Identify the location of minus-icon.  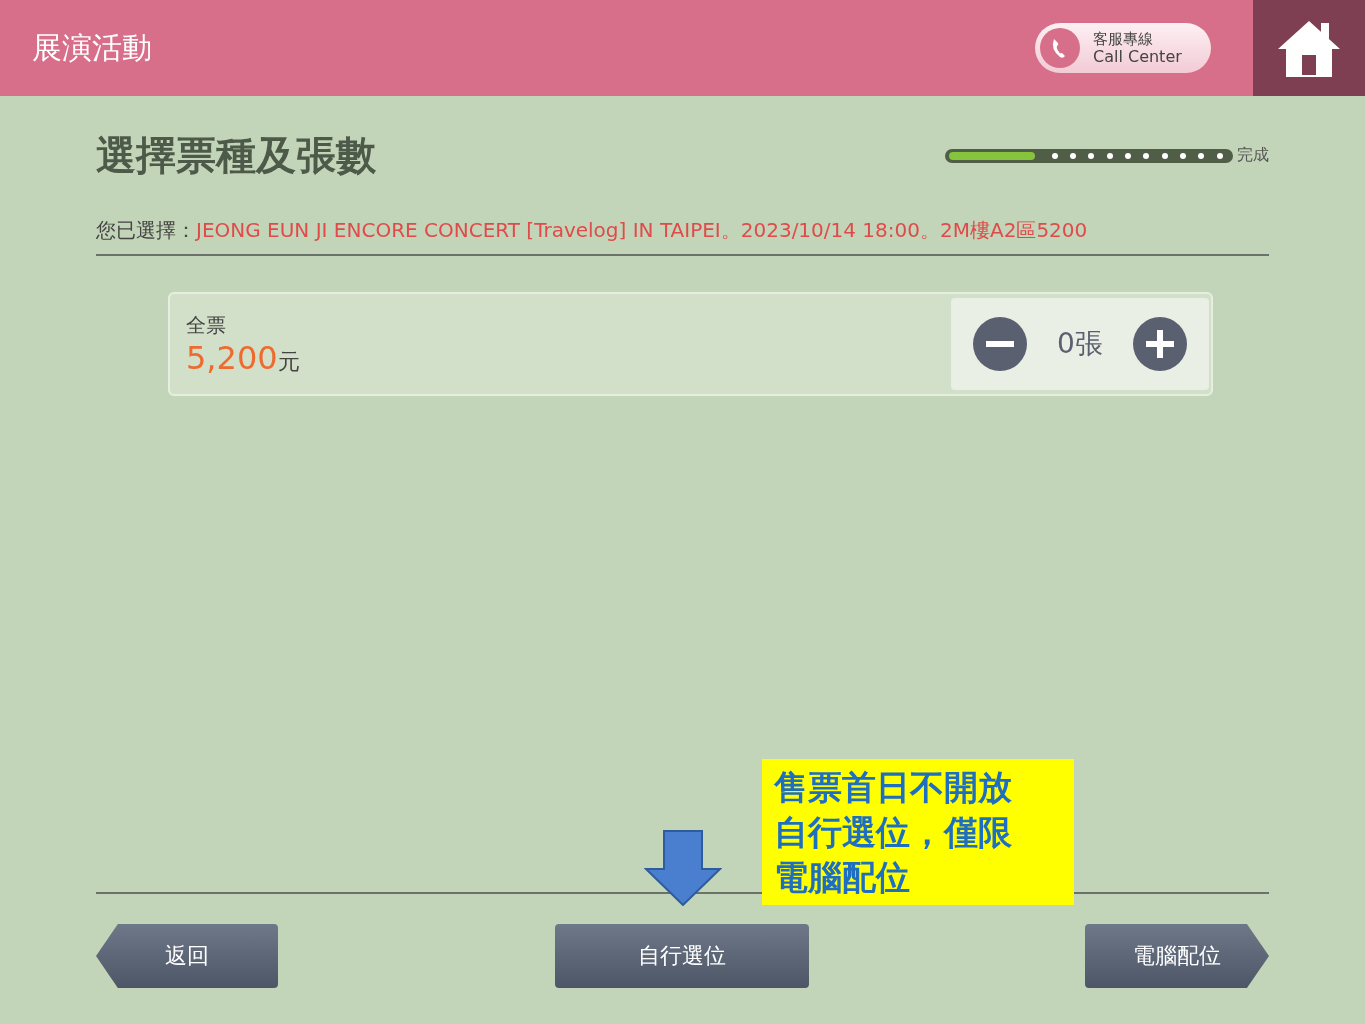
(1000, 344).